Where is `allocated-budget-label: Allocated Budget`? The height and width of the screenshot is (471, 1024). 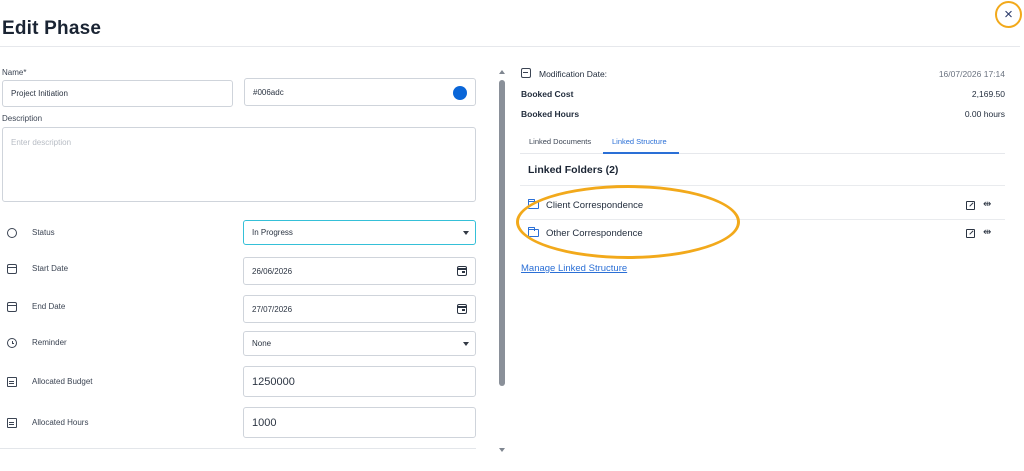 allocated-budget-label: Allocated Budget is located at coordinates (62, 381).